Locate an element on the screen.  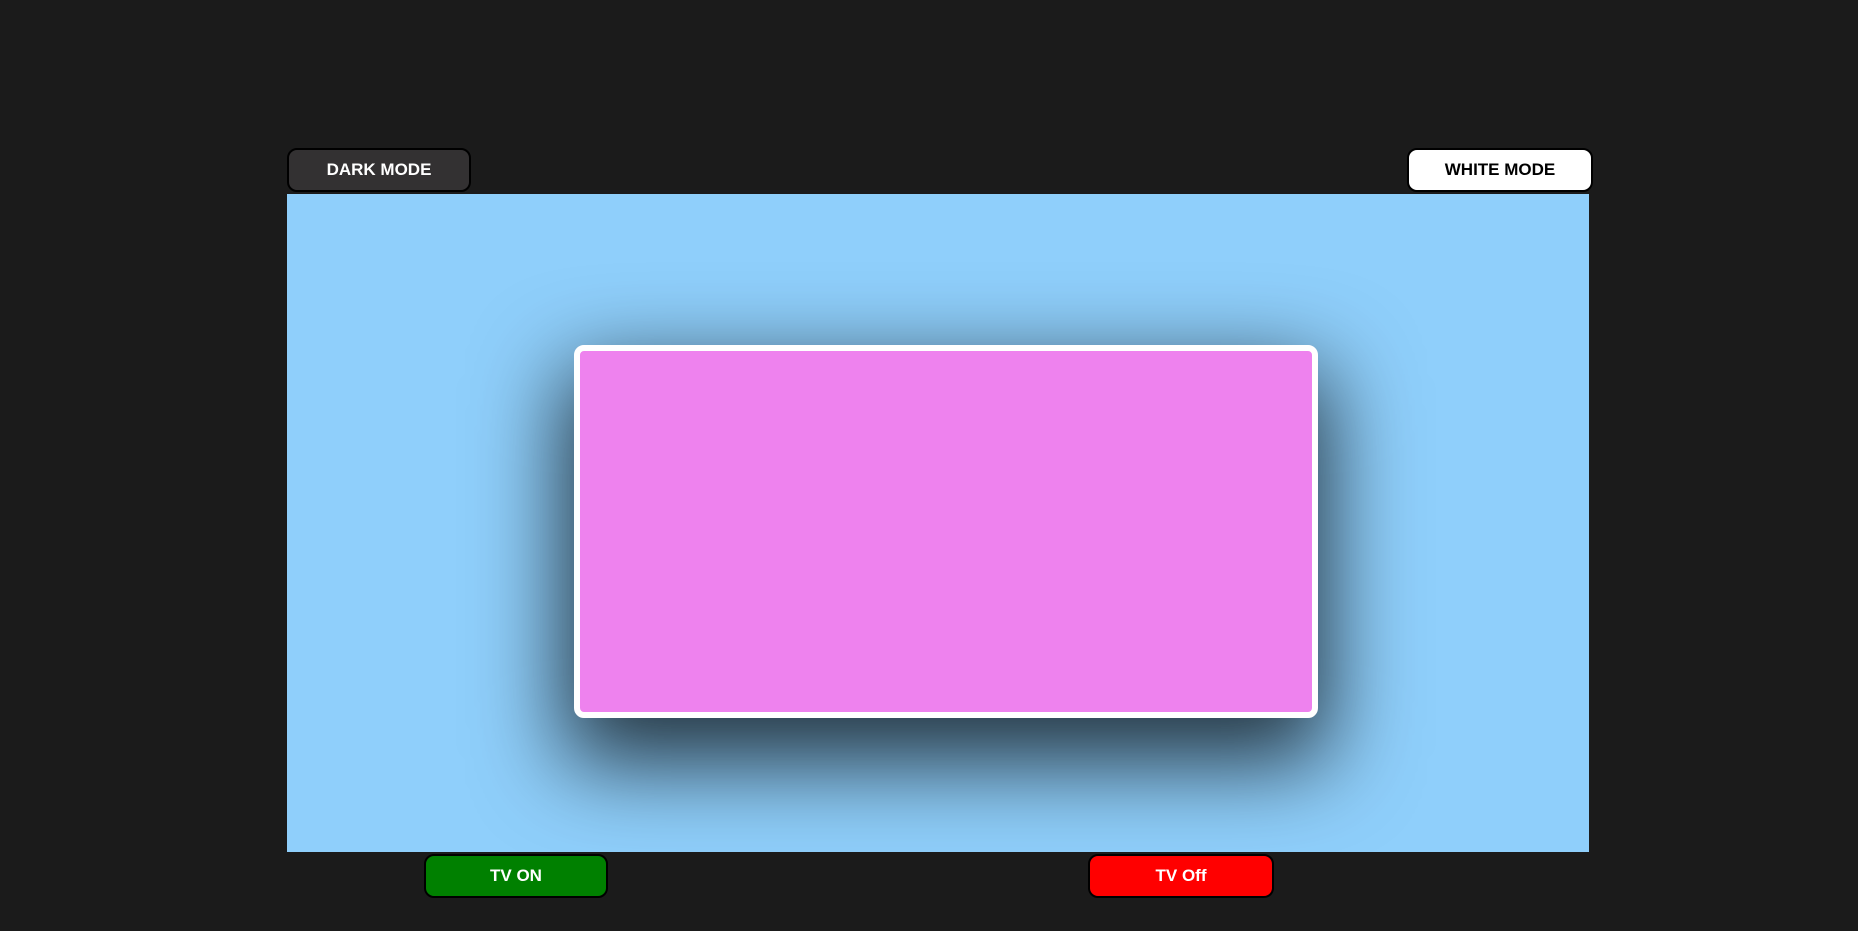
dark-mode-button: DARK MODE is located at coordinates (379, 170).